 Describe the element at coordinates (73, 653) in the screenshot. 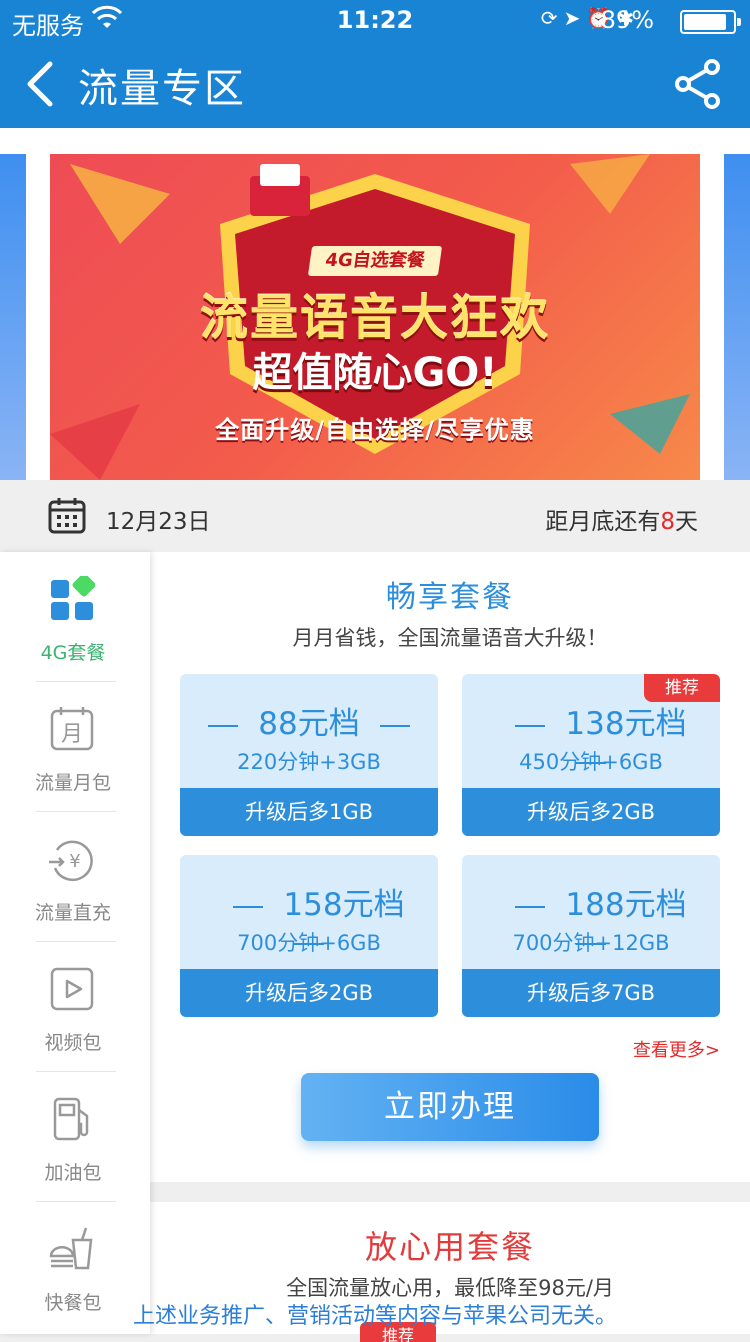

I see `sidebar-item-label: 4G套餐` at that location.